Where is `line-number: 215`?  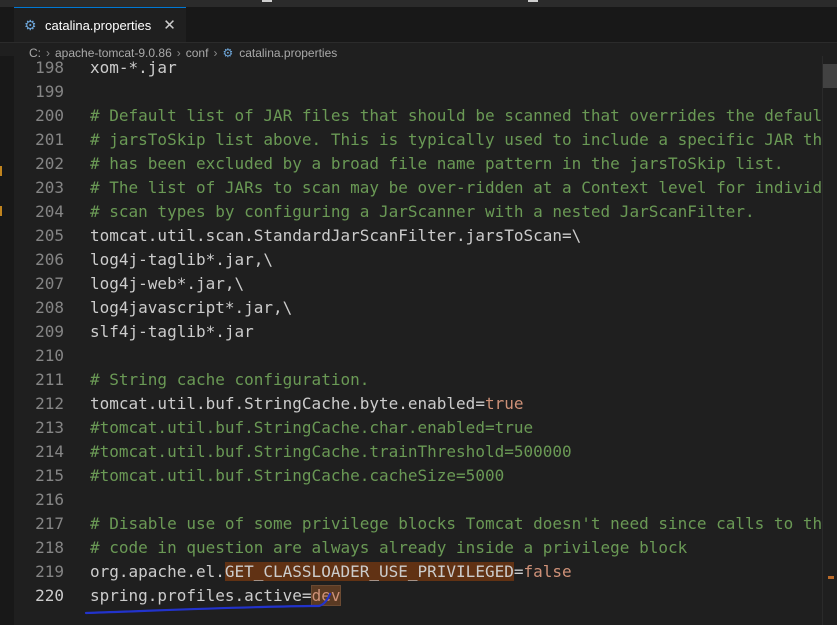 line-number: 215 is located at coordinates (49, 475).